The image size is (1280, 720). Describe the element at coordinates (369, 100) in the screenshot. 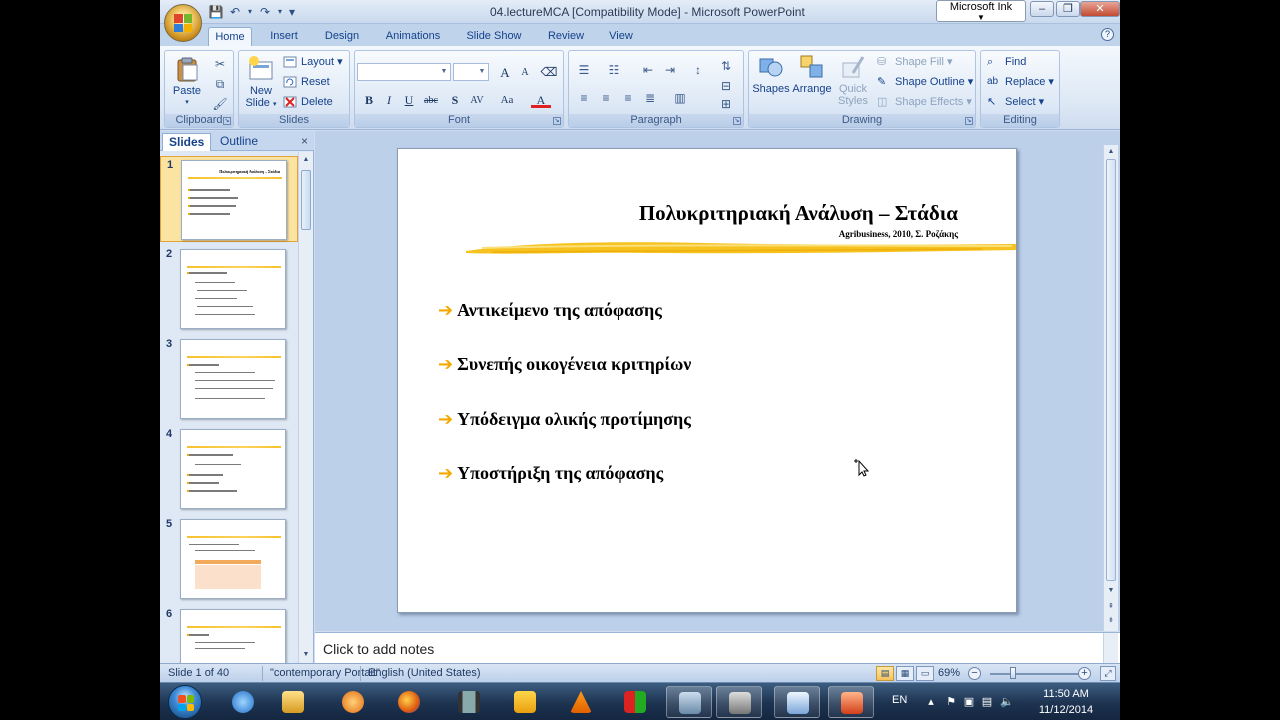

I see `bold-button: B` at that location.